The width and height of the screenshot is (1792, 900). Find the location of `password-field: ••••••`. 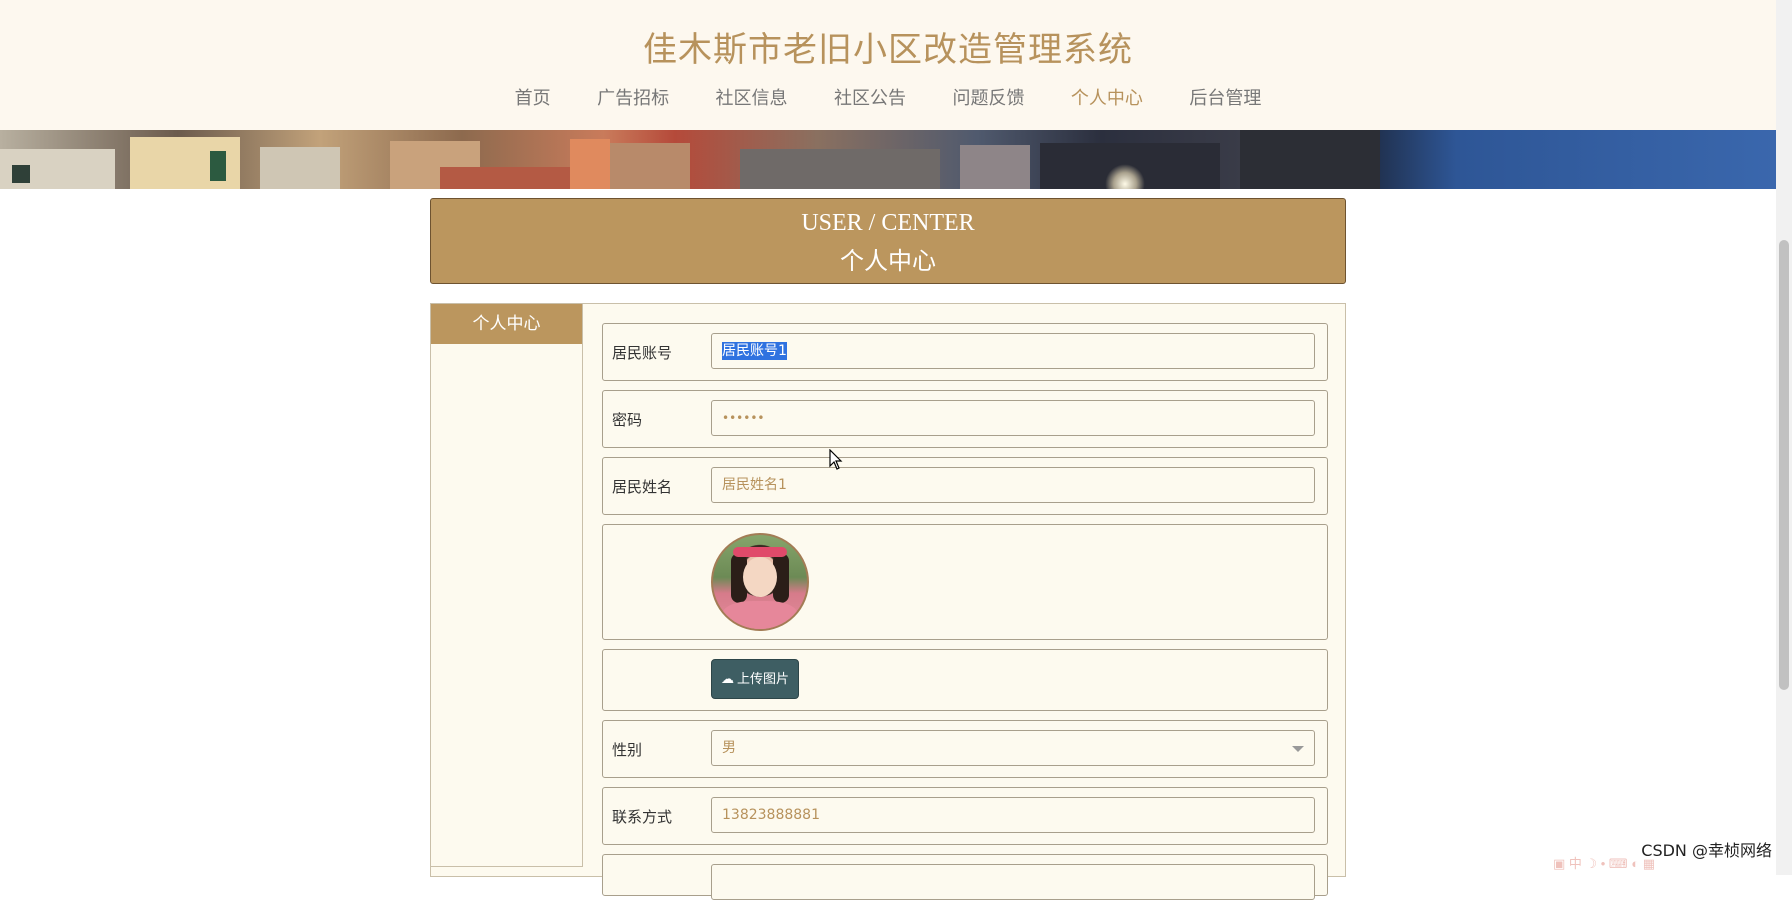

password-field: •••••• is located at coordinates (1013, 418).